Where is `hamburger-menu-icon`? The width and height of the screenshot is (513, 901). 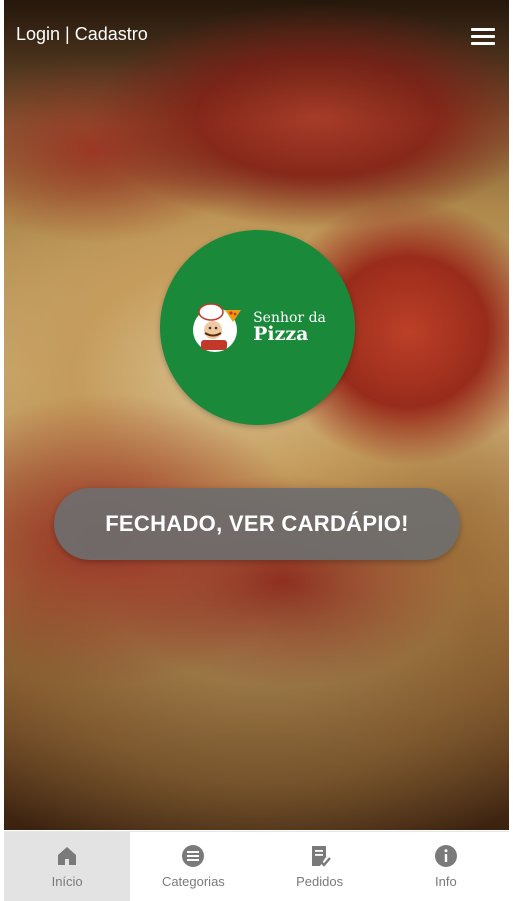
hamburger-menu-icon is located at coordinates (483, 37).